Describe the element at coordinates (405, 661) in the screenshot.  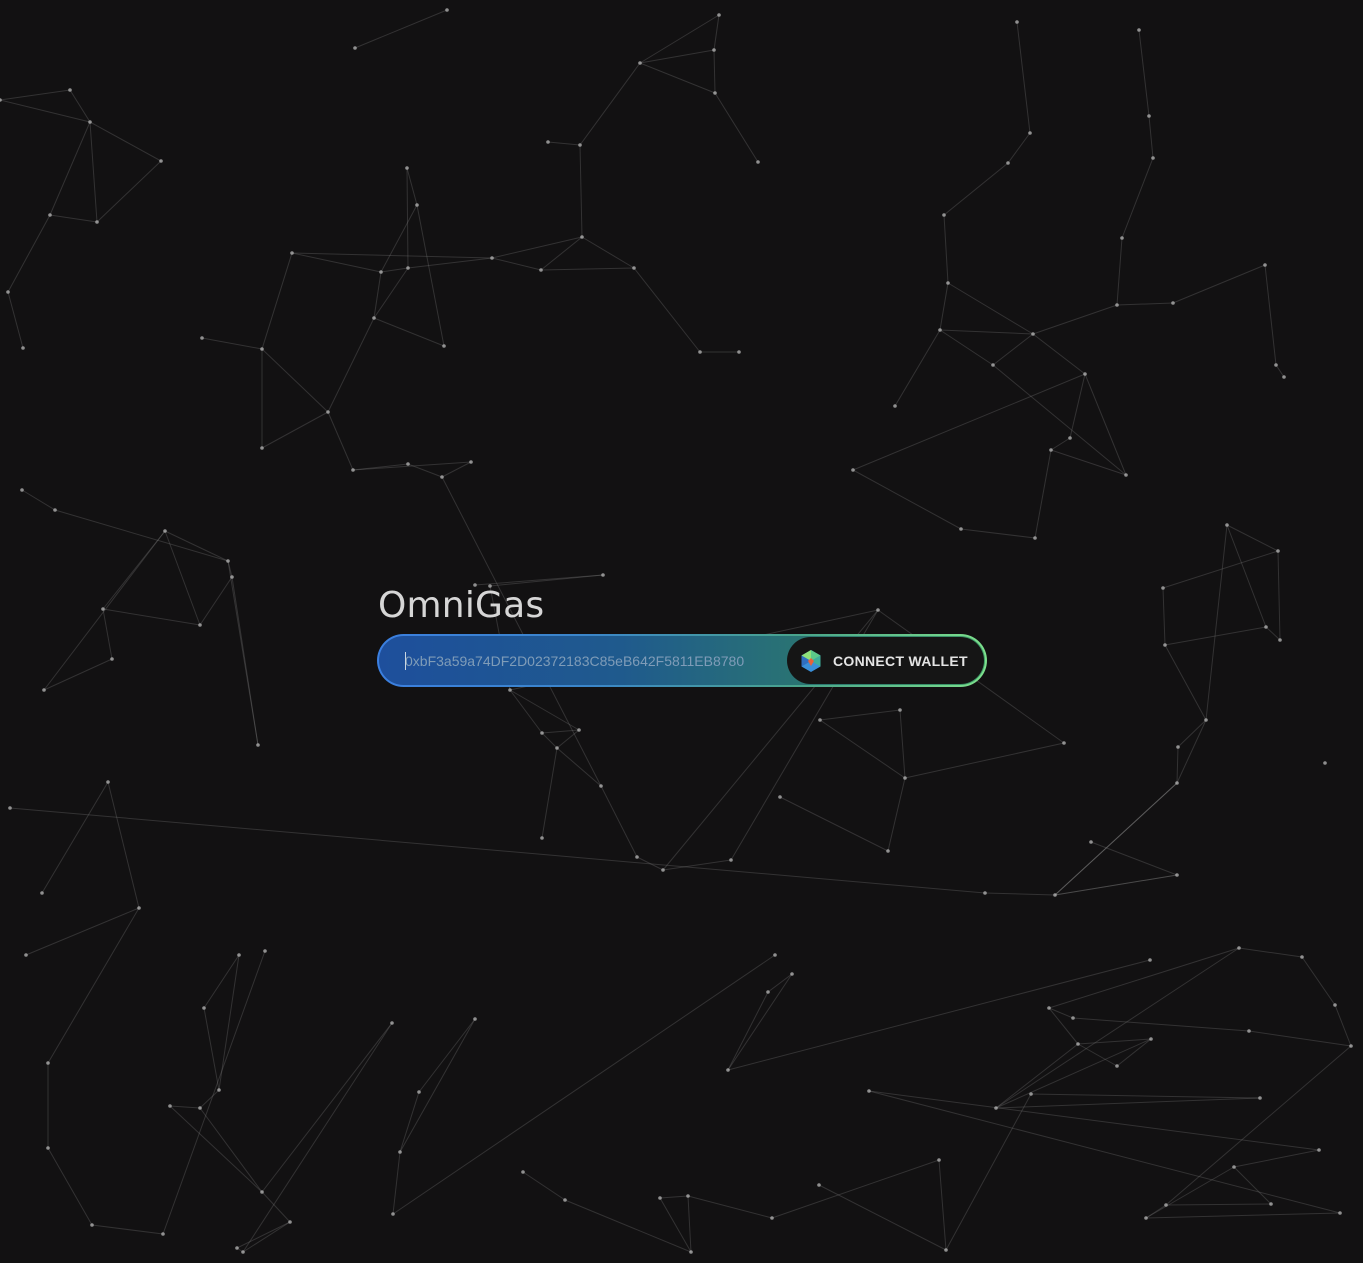
I see `text-caret` at that location.